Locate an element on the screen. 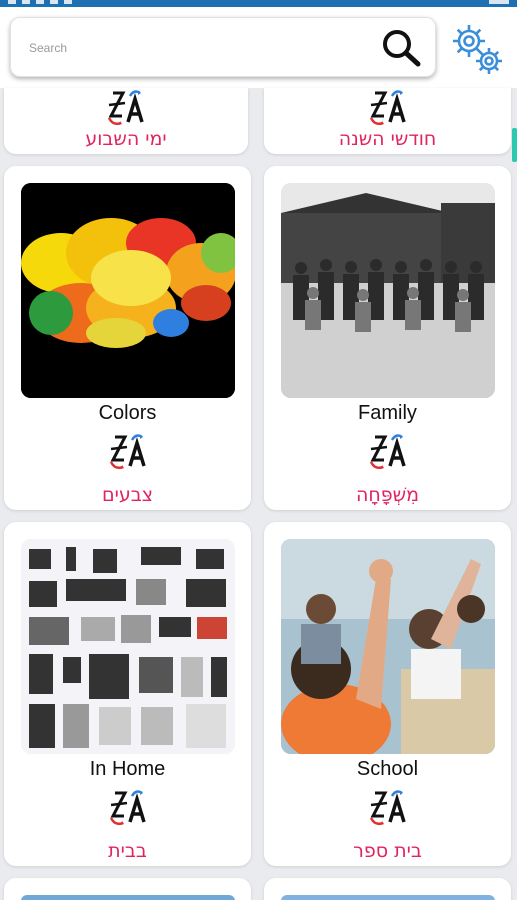 The image size is (517, 900). category-label-en: Family is located at coordinates (387, 413).